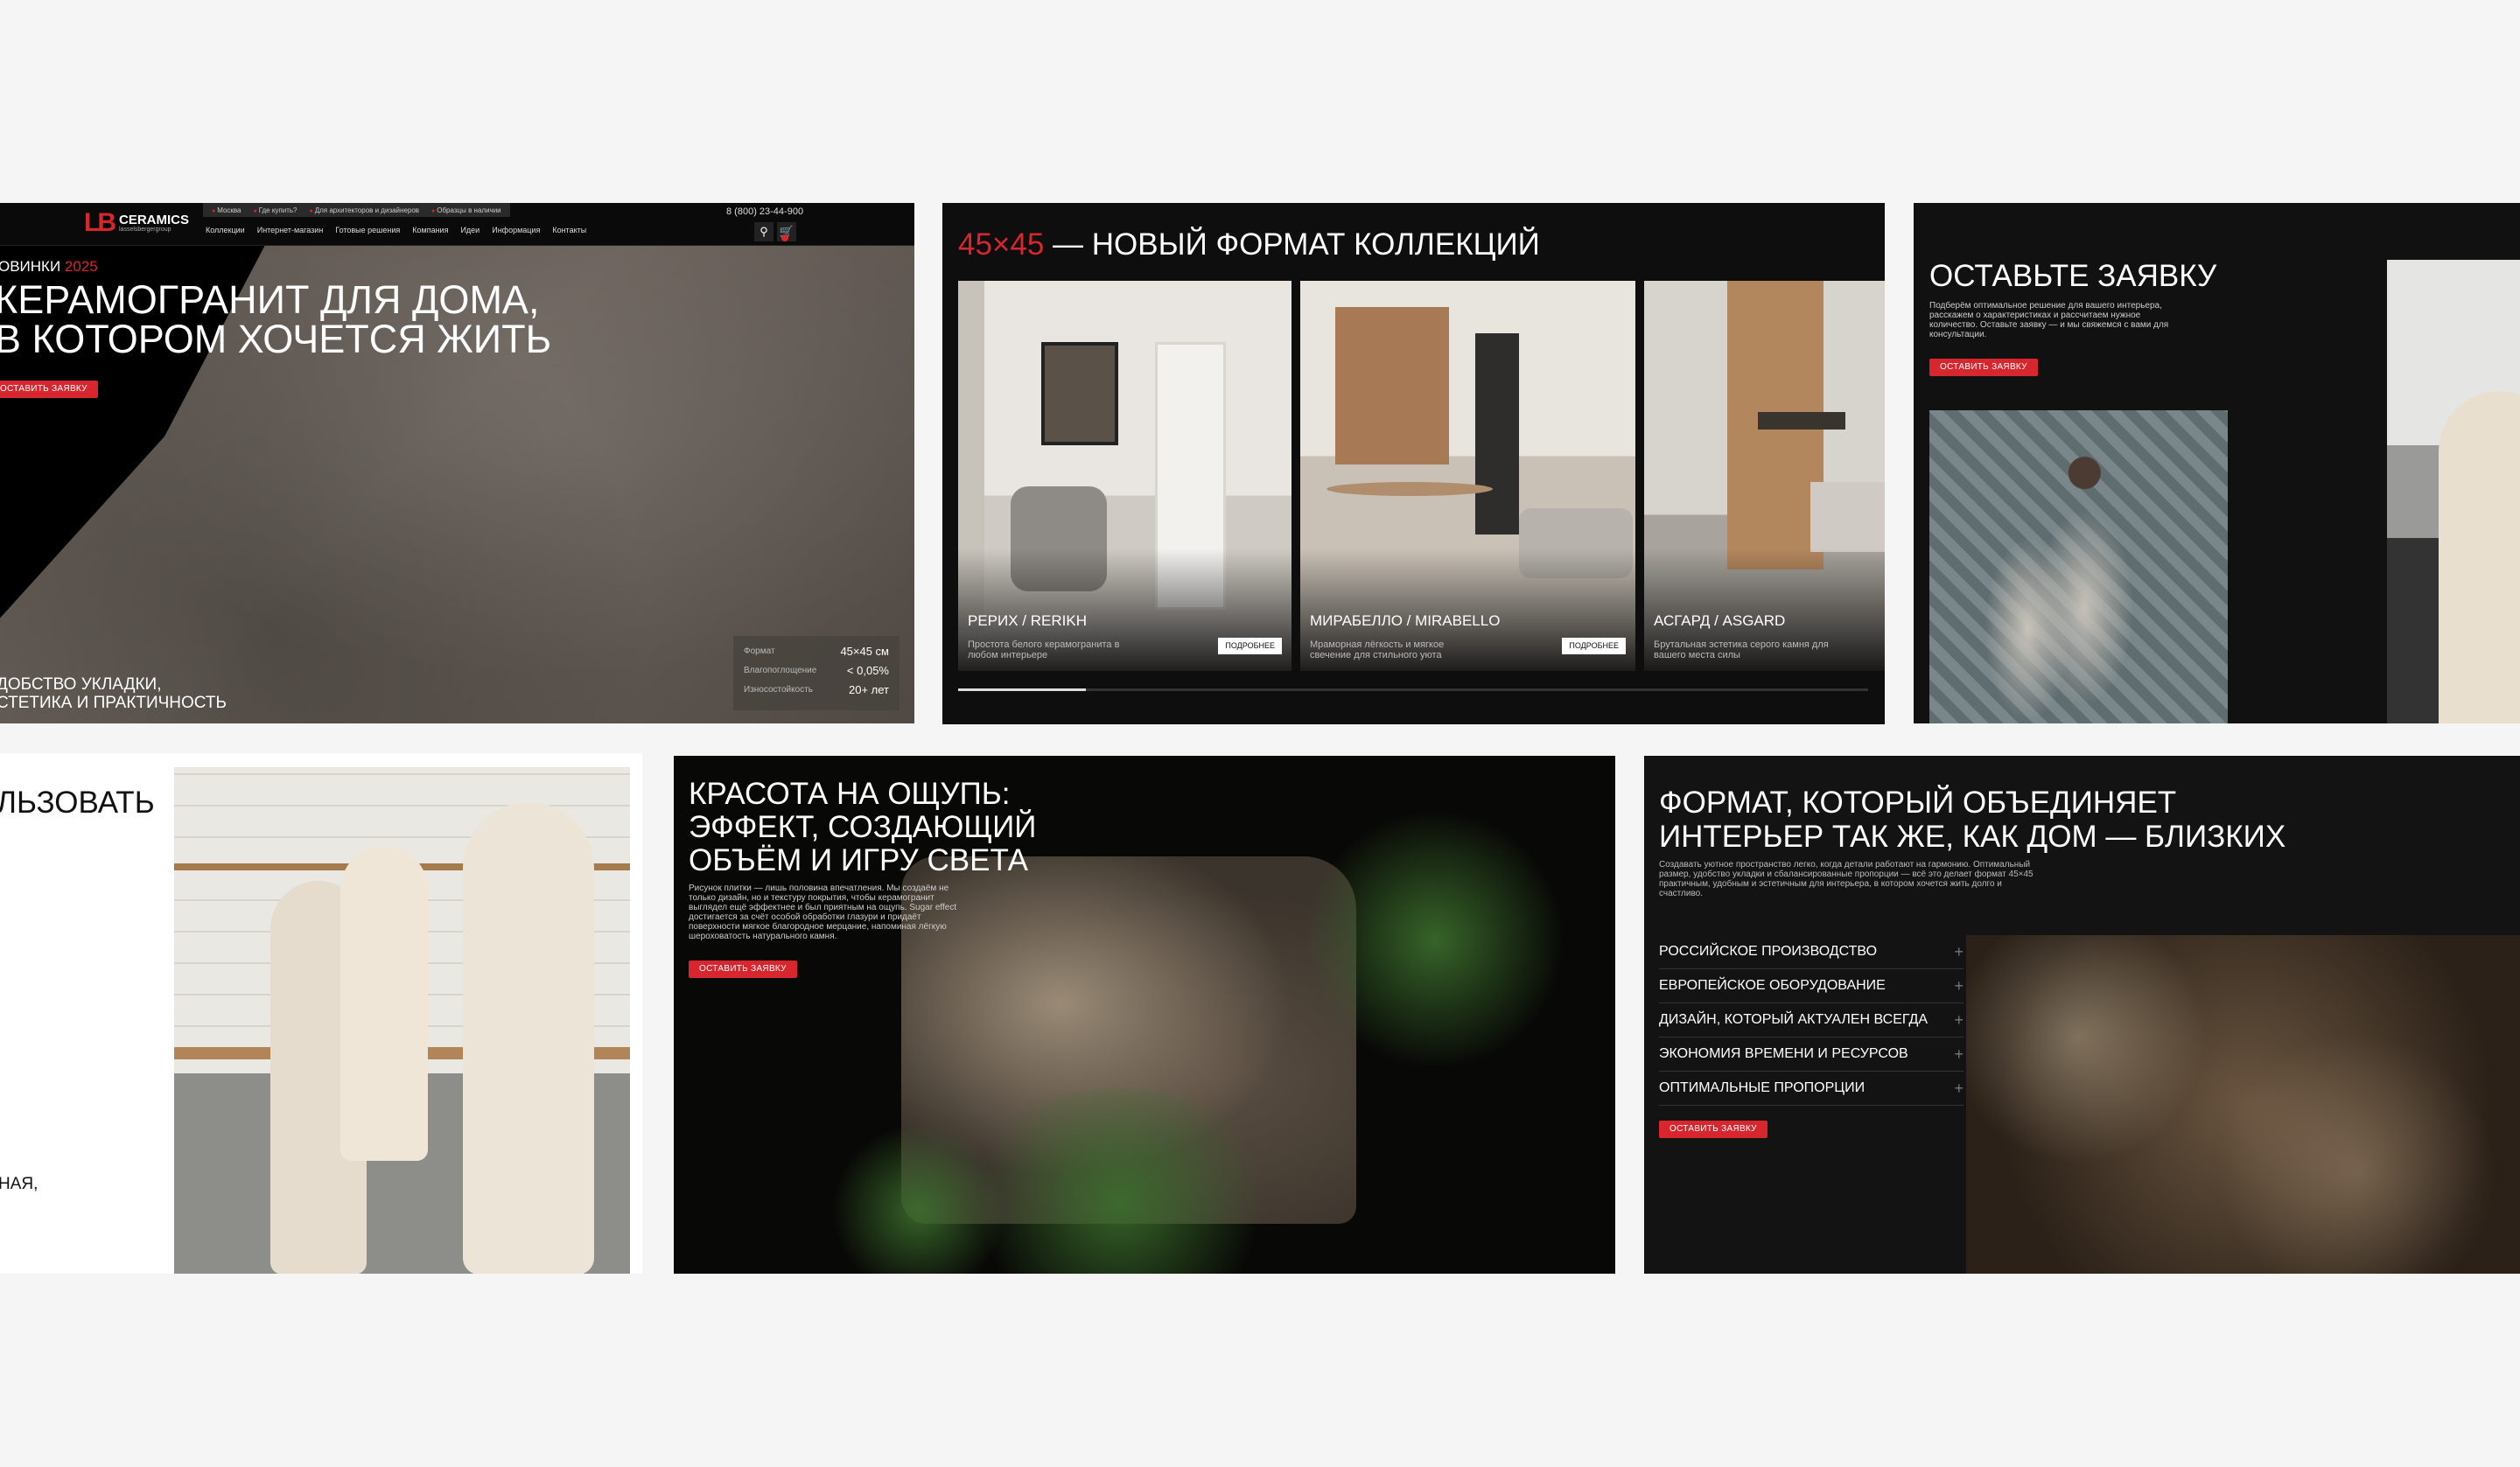  I want to click on nav-item-shop: Интернет-магазин, so click(290, 230).